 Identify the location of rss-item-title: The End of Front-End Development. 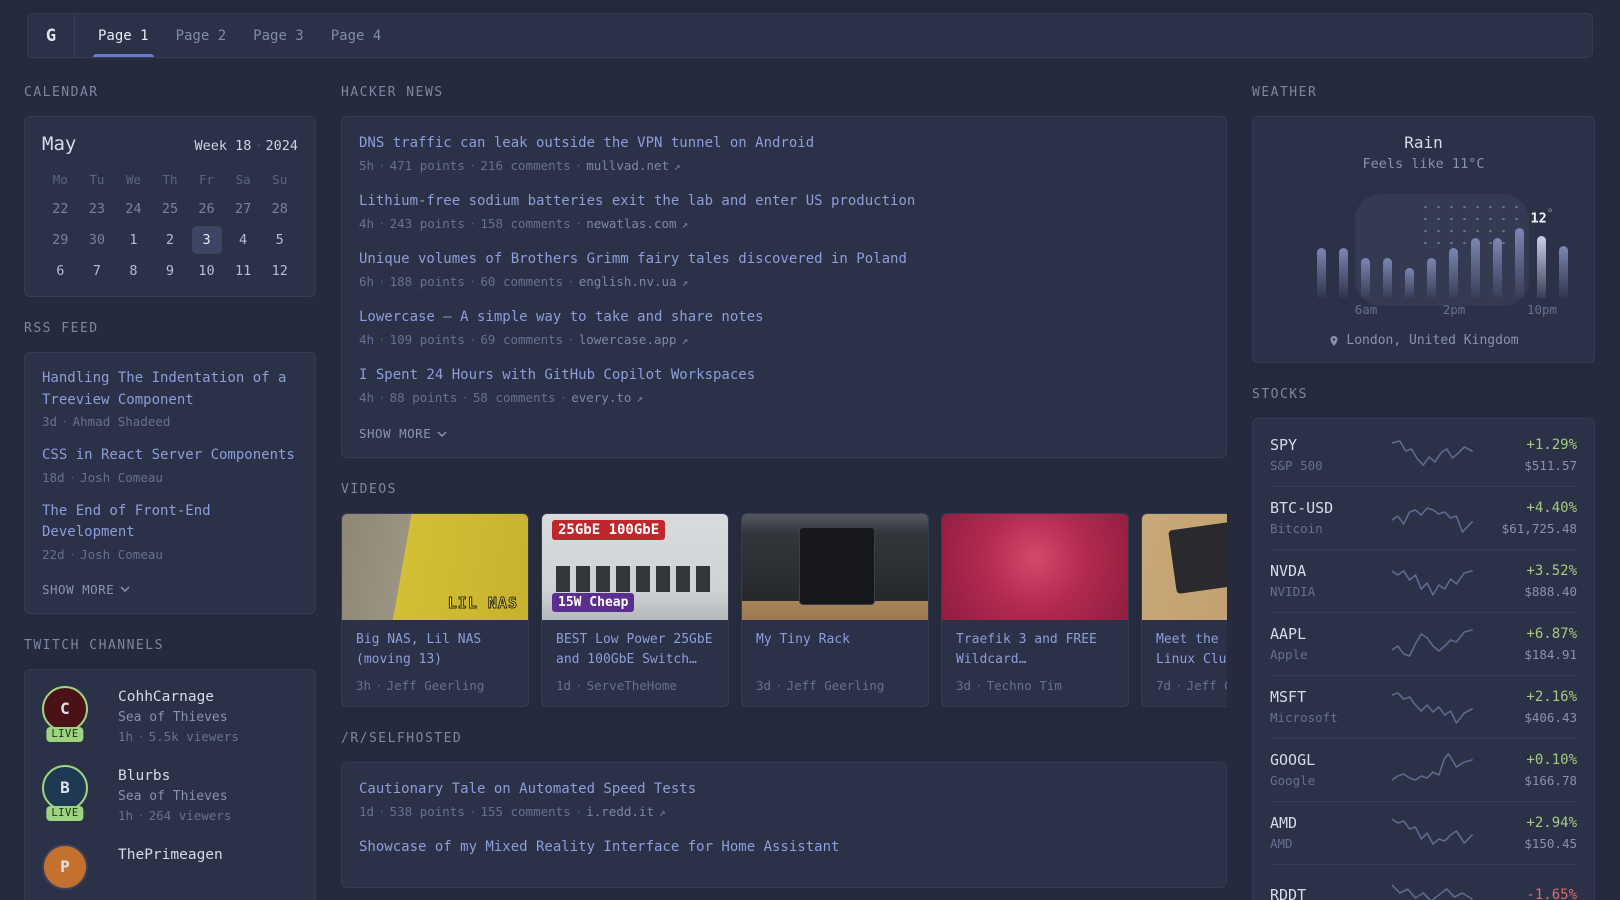
(170, 522).